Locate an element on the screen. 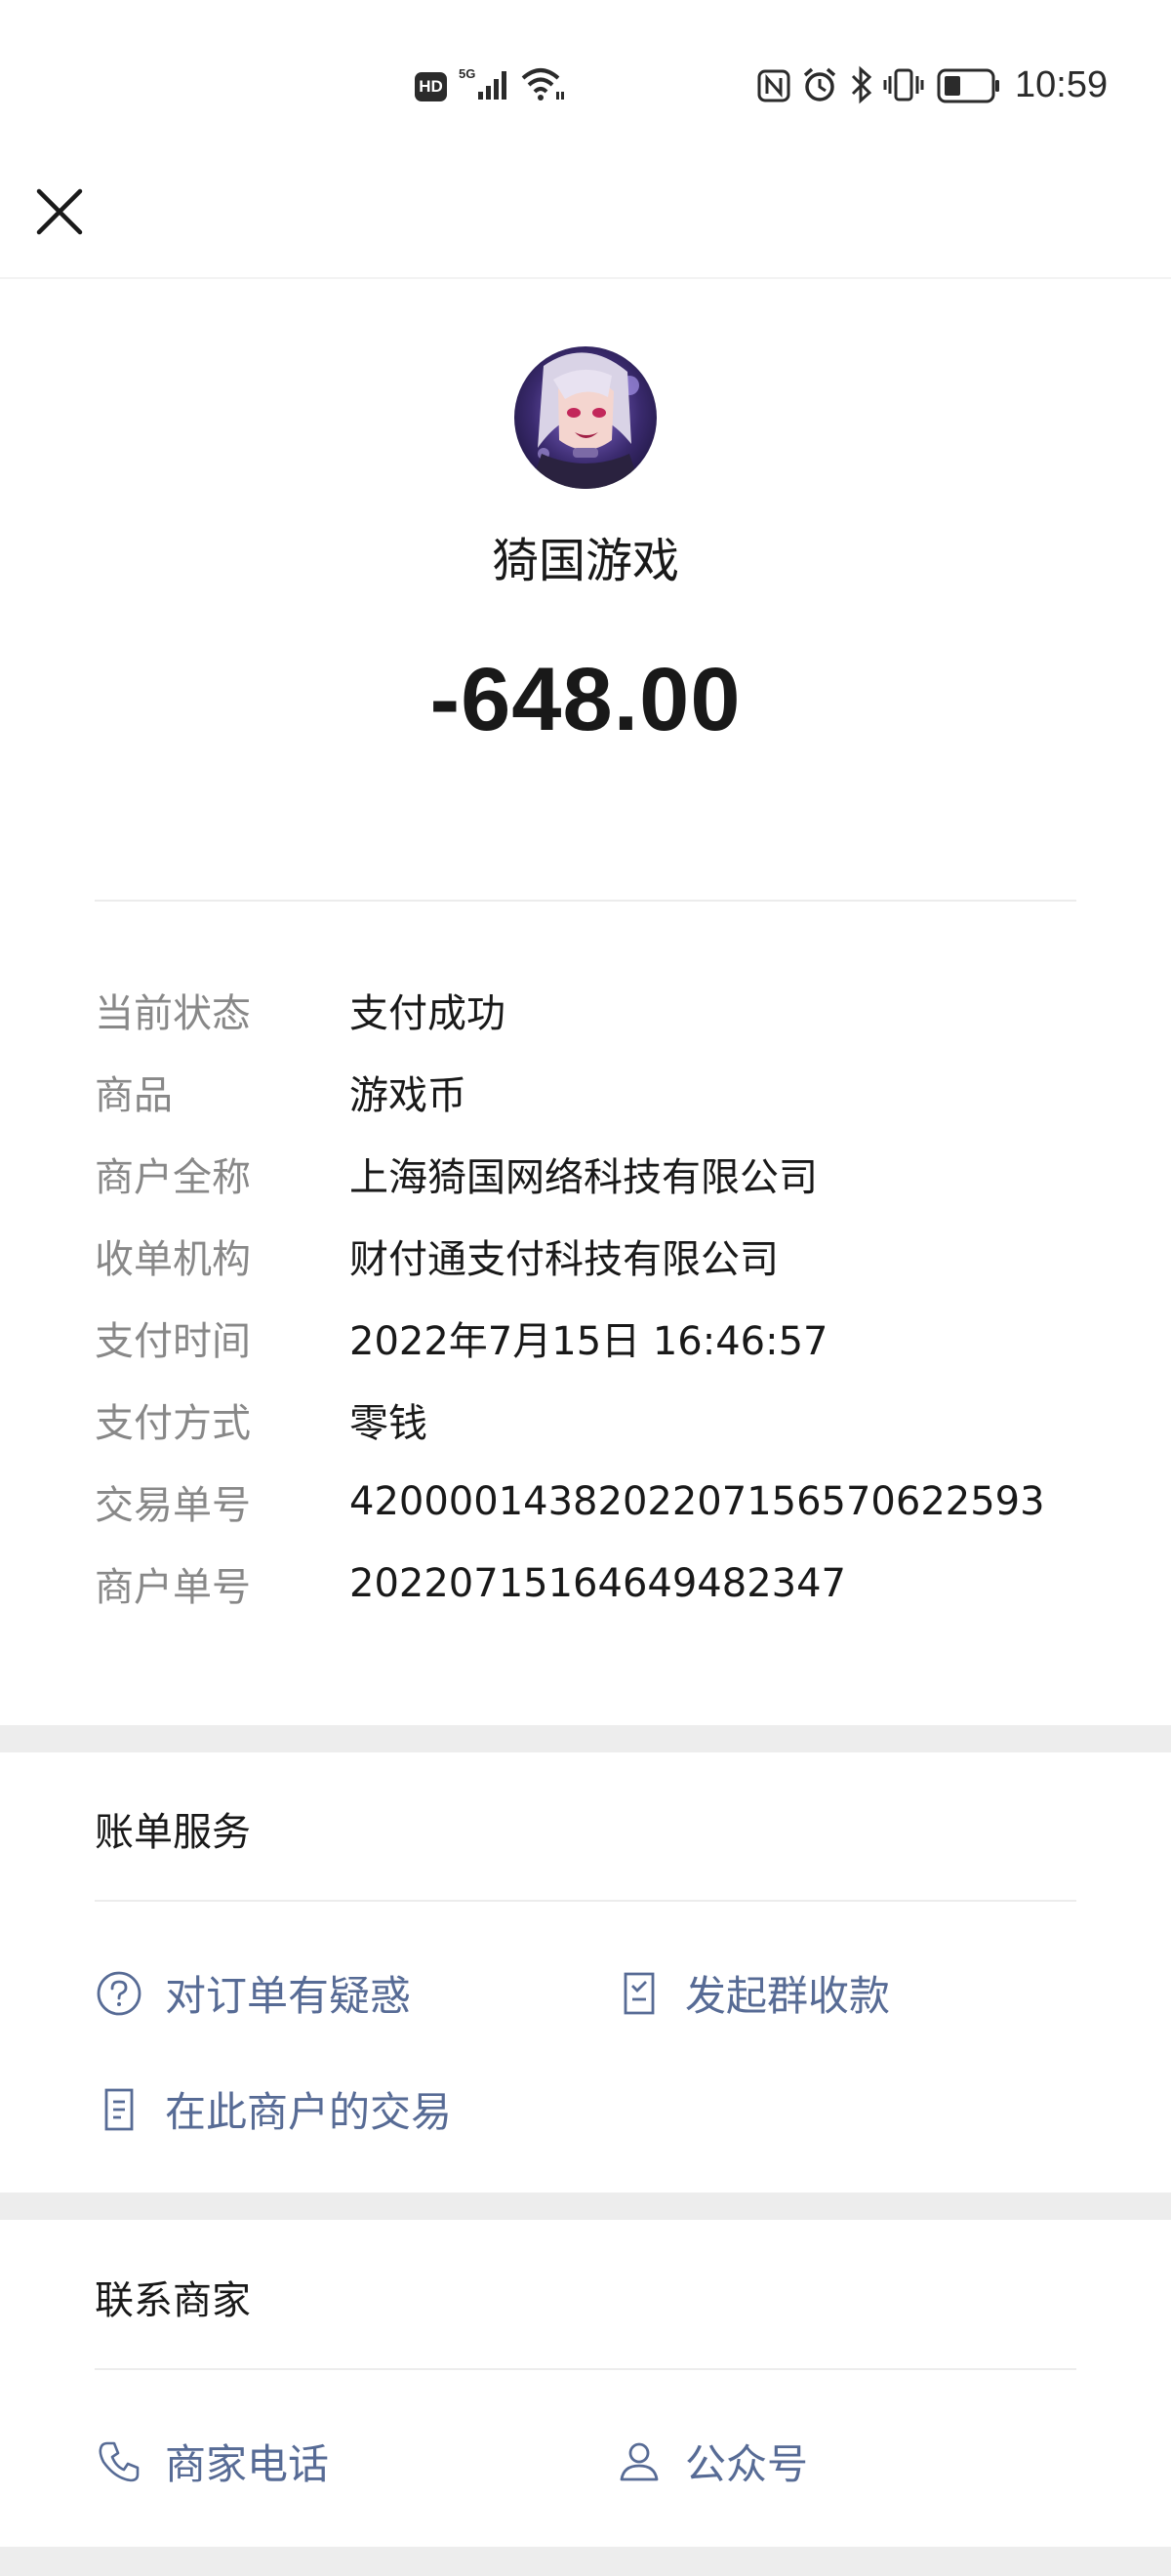 The height and width of the screenshot is (2576, 1171). merchant-name: 猗国游戏 is located at coordinates (585, 561).